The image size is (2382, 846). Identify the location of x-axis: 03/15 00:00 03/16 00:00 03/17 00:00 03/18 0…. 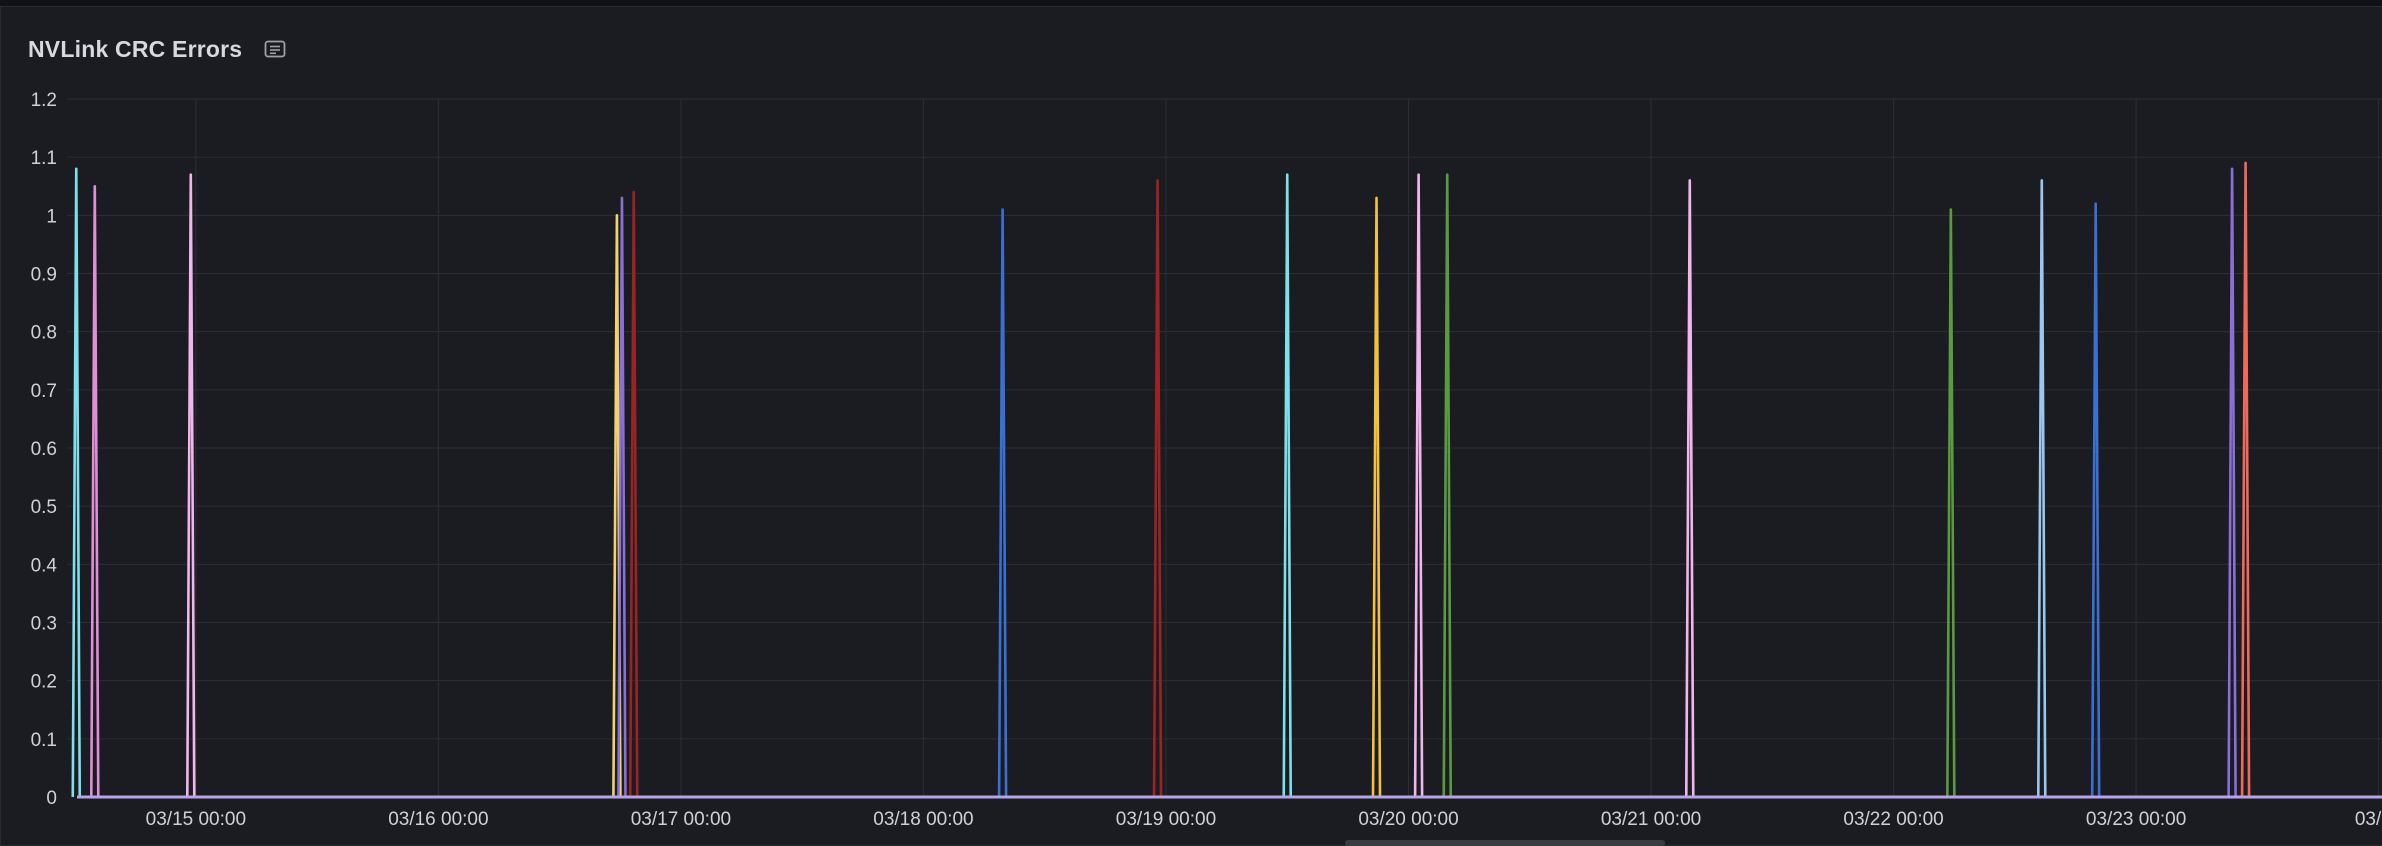
(1264, 819).